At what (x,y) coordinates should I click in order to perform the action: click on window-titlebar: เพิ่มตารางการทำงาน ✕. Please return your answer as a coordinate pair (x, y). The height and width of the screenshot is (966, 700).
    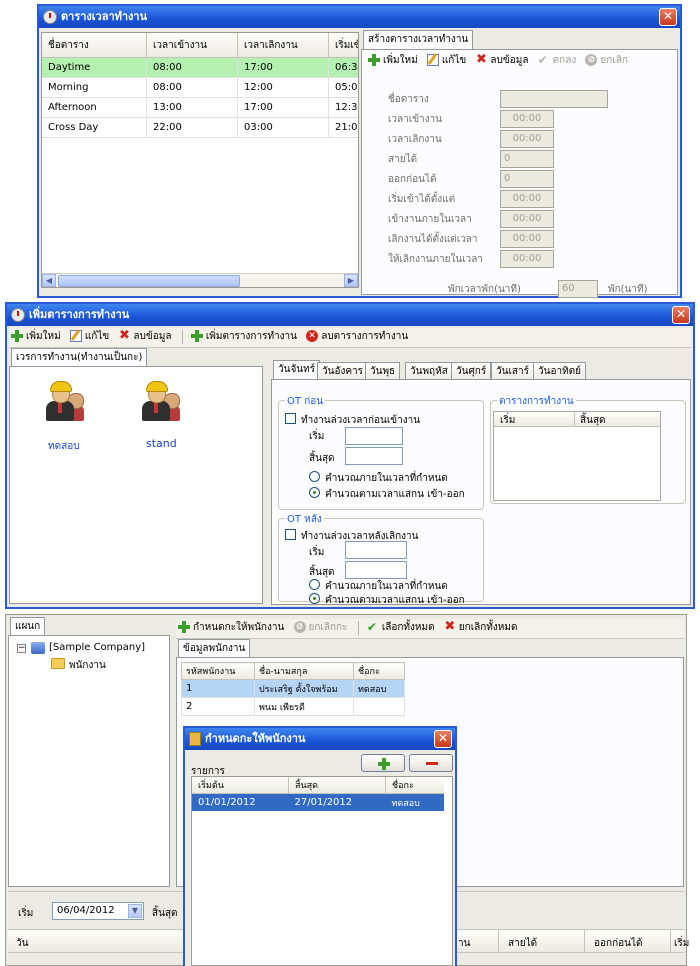
    Looking at the image, I should click on (350, 315).